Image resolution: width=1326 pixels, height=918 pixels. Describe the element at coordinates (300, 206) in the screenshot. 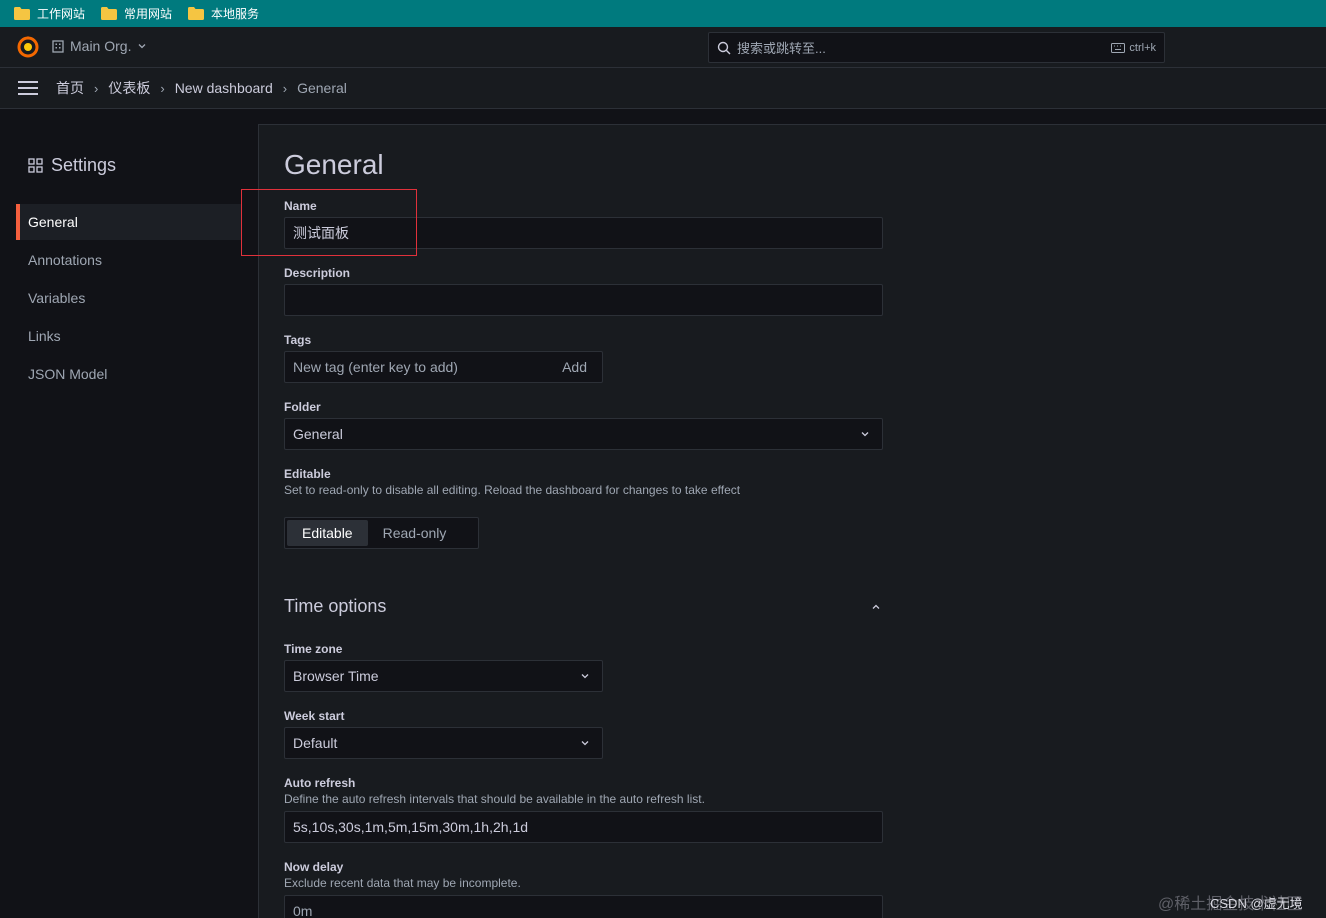

I see `name-label: Name` at that location.